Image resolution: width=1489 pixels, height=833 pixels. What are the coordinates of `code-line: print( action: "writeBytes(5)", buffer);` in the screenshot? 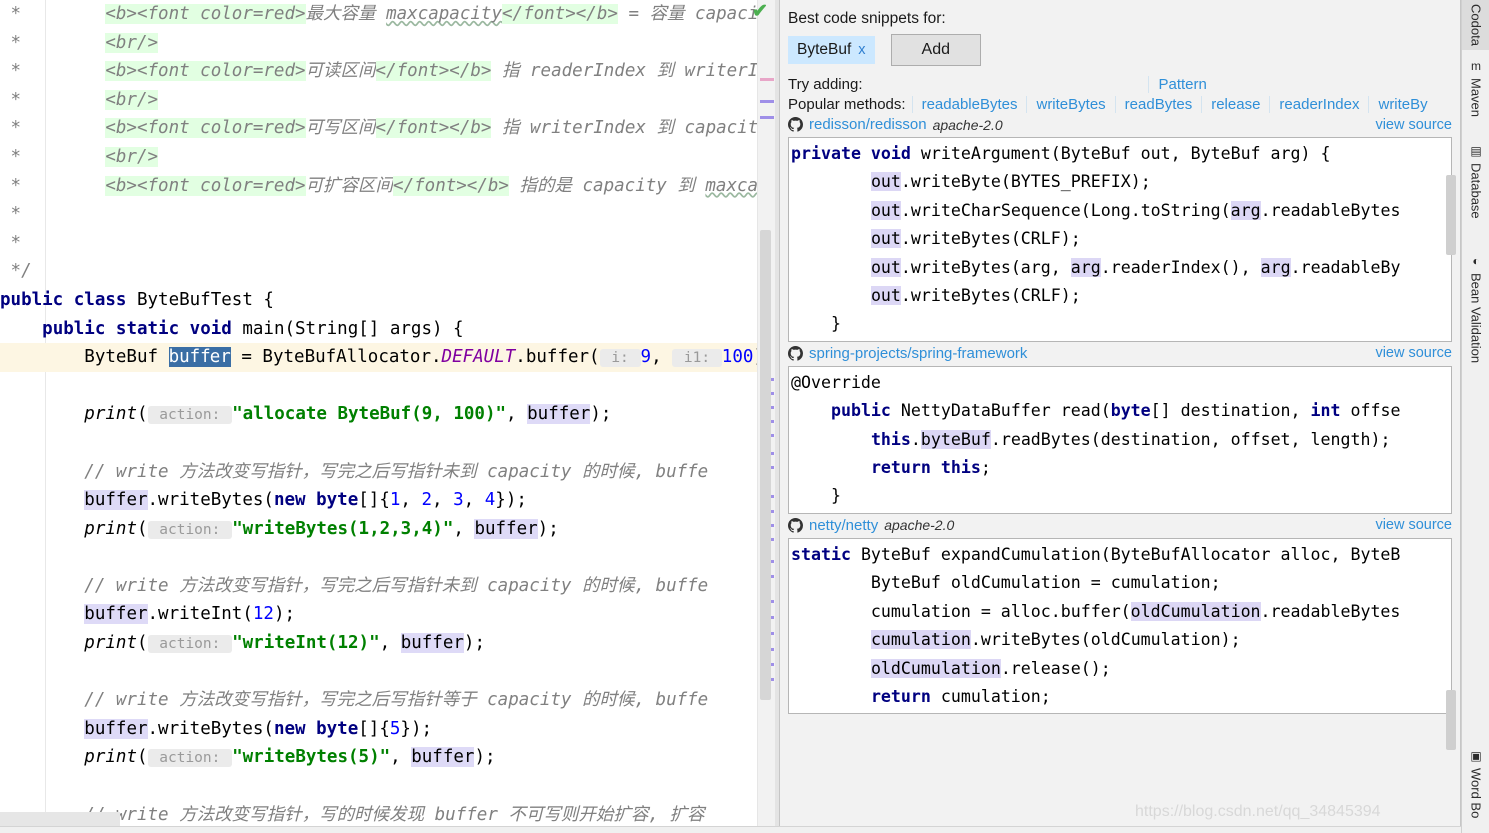 It's located at (387, 757).